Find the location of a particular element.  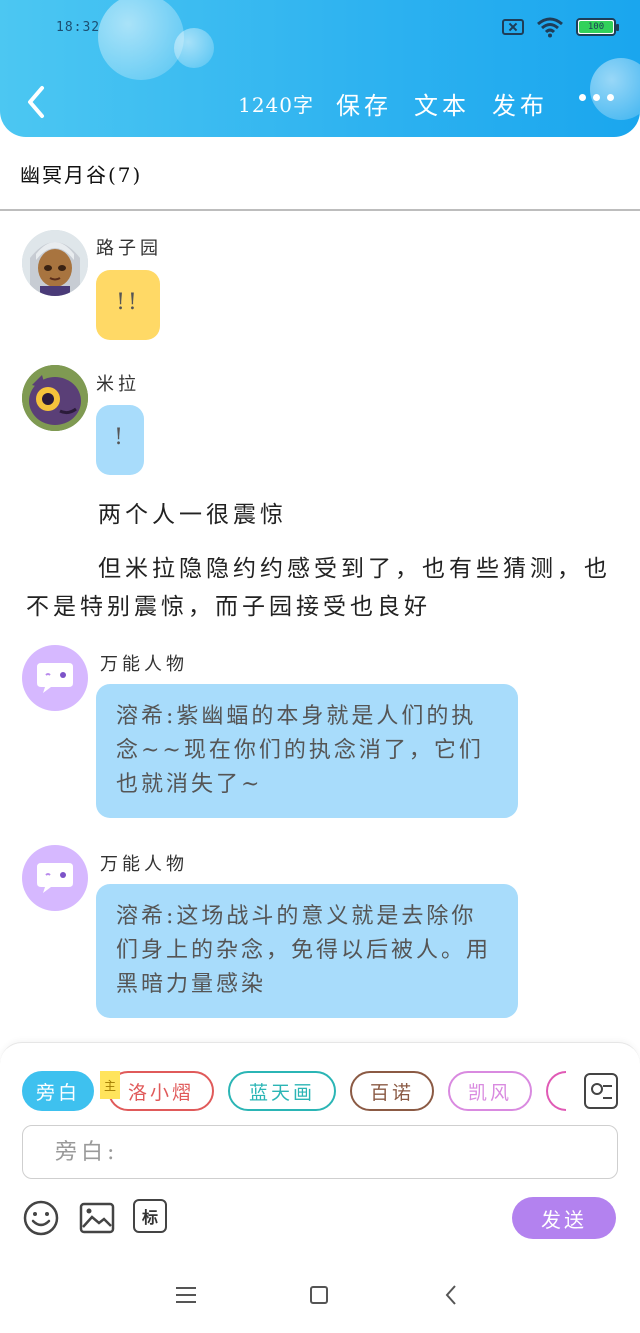

back-nav-icon is located at coordinates (451, 1295).